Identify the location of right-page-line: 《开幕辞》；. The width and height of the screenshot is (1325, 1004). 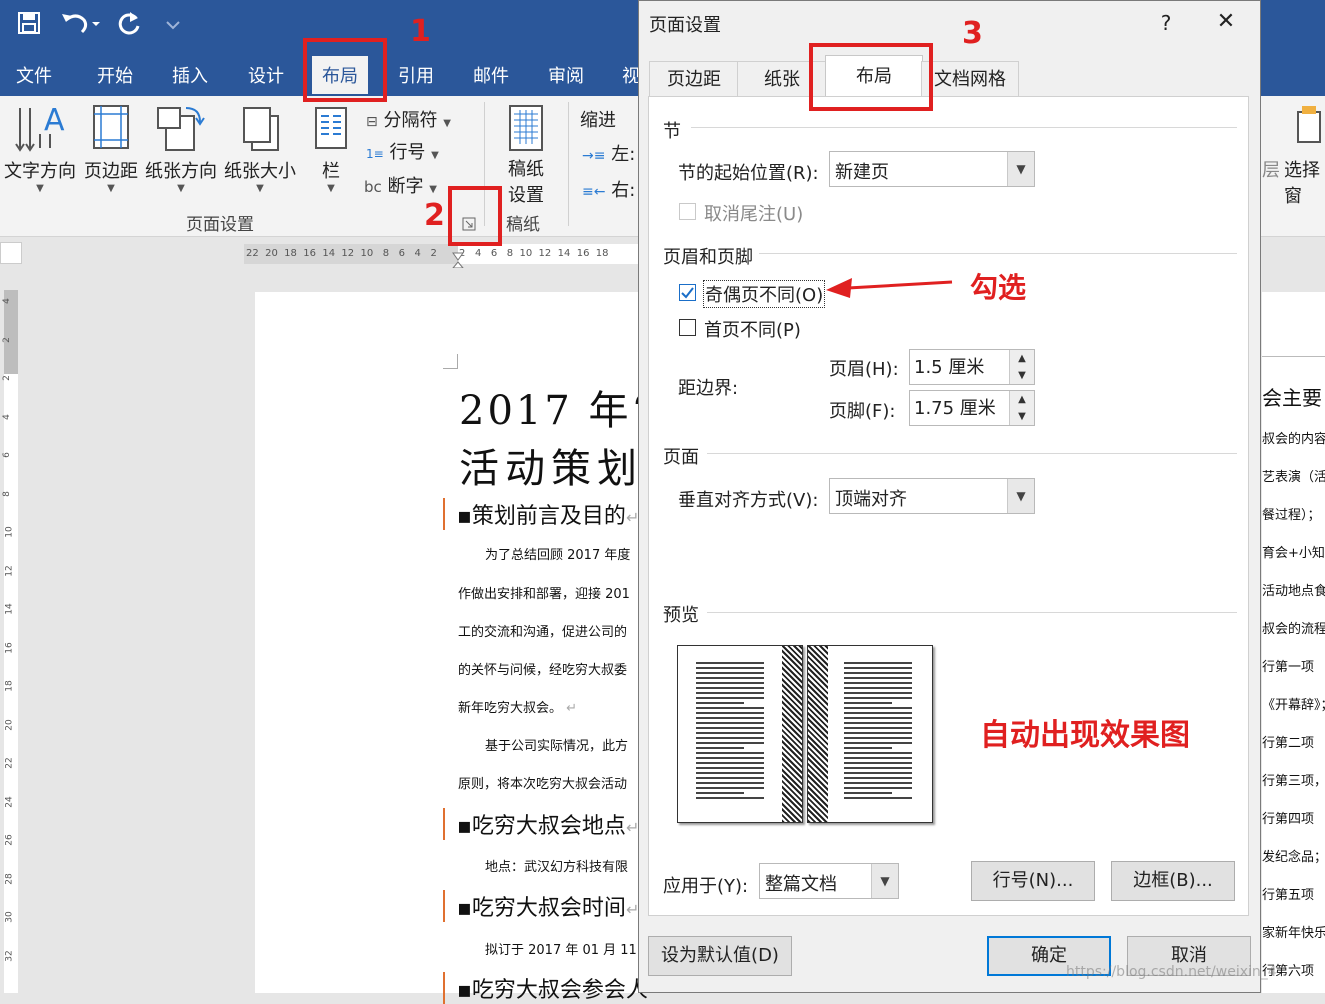
(1293, 705).